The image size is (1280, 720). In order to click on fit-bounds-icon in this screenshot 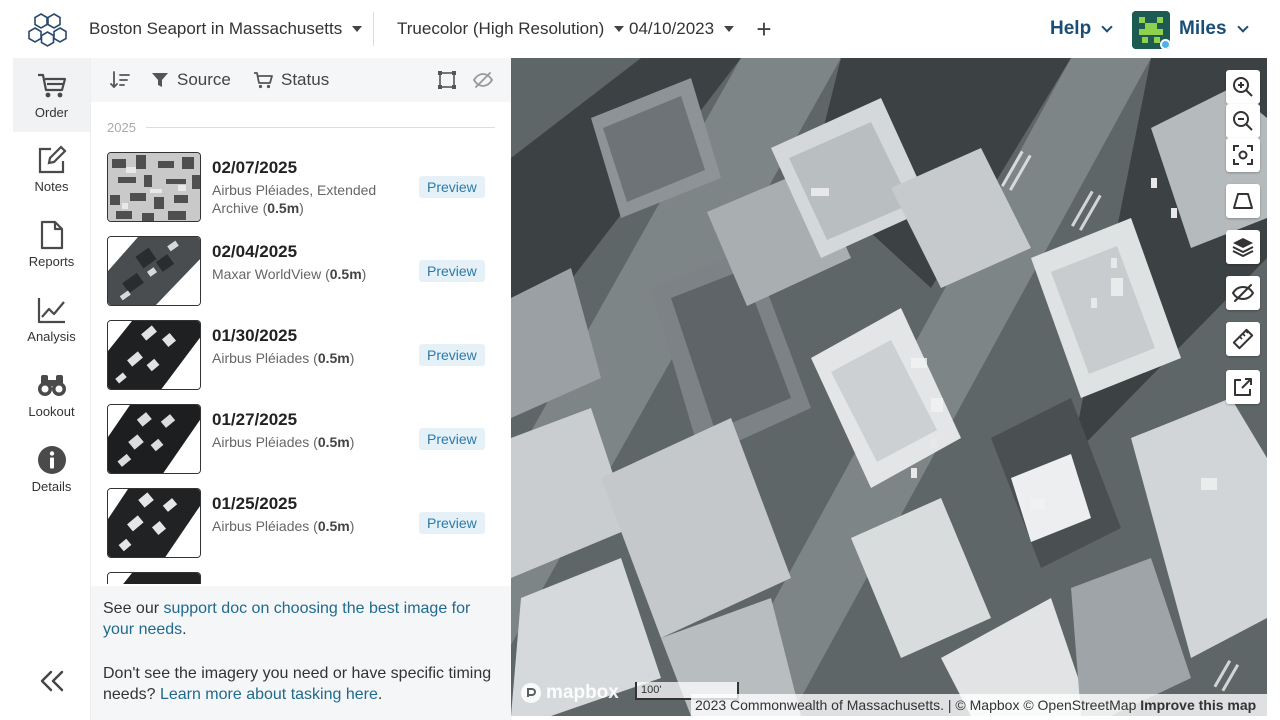, I will do `click(1243, 155)`.